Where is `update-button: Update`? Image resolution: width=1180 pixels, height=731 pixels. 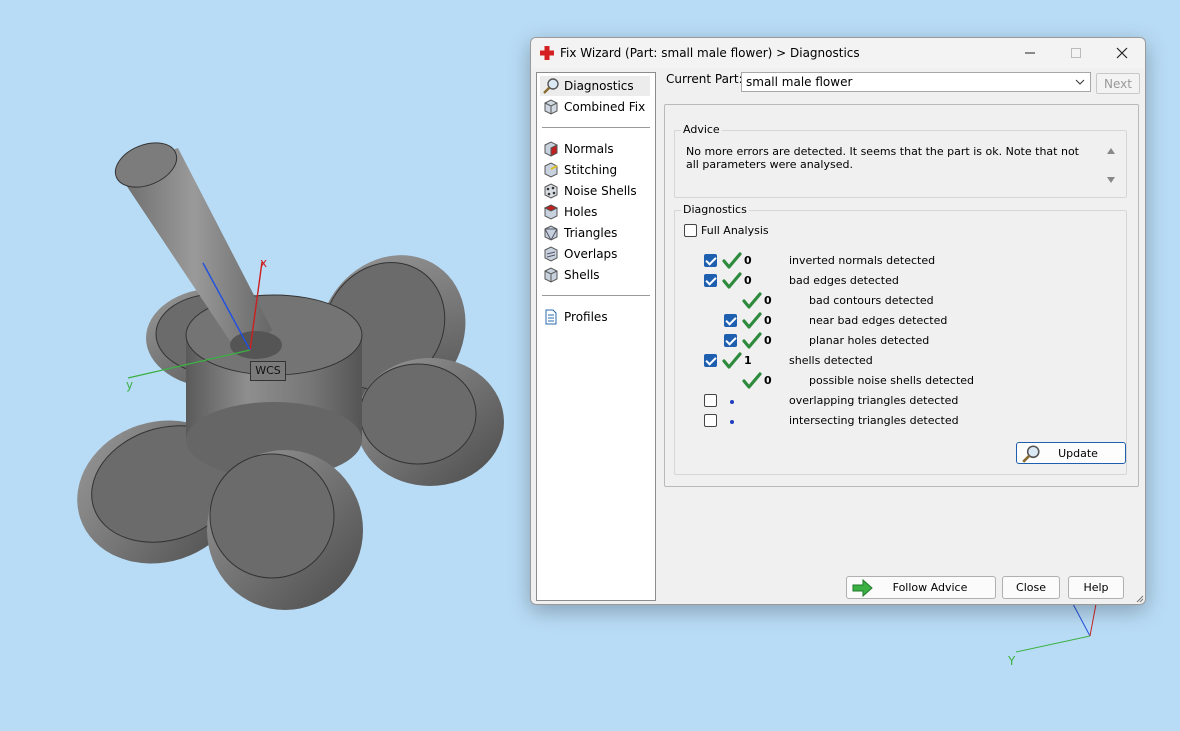
update-button: Update is located at coordinates (1071, 453).